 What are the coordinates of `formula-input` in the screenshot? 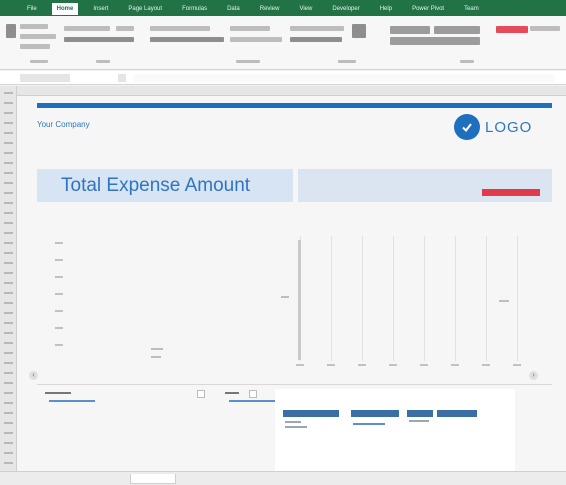 It's located at (344, 78).